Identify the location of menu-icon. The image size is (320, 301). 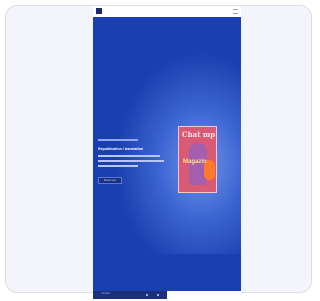
(235, 11).